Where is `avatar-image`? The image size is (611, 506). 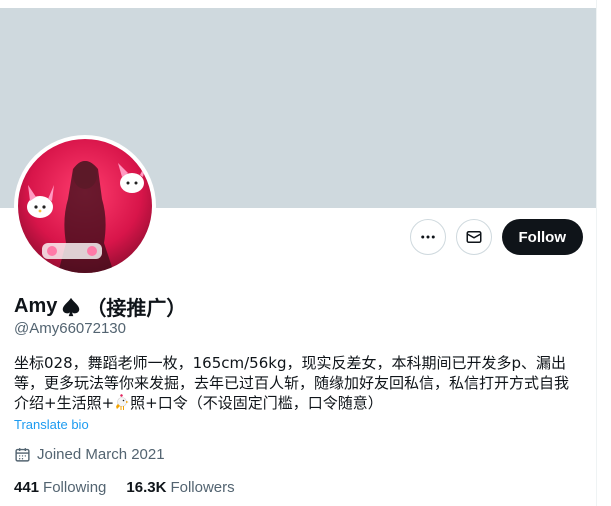
avatar-image is located at coordinates (85, 206).